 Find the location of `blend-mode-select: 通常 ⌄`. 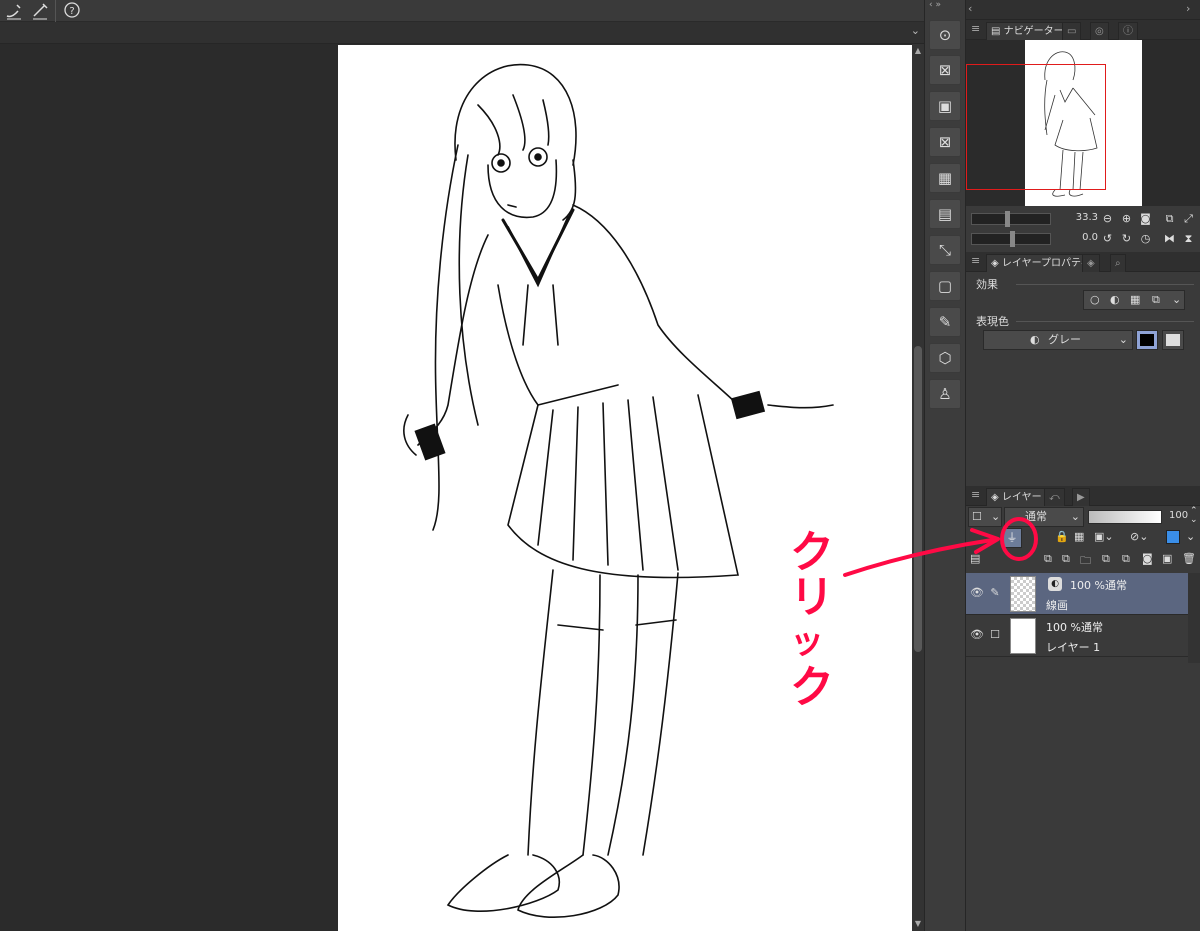

blend-mode-select: 通常 ⌄ is located at coordinates (1044, 517).